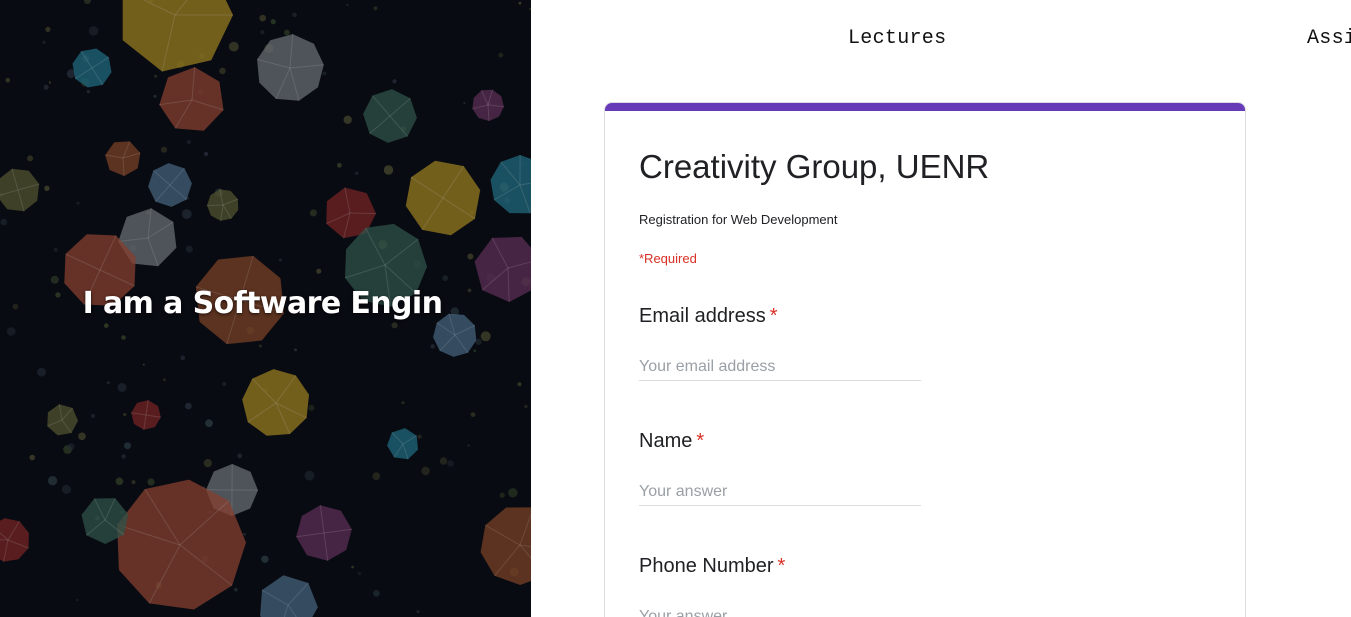  Describe the element at coordinates (919, 316) in the screenshot. I see `question-label: Email address *` at that location.